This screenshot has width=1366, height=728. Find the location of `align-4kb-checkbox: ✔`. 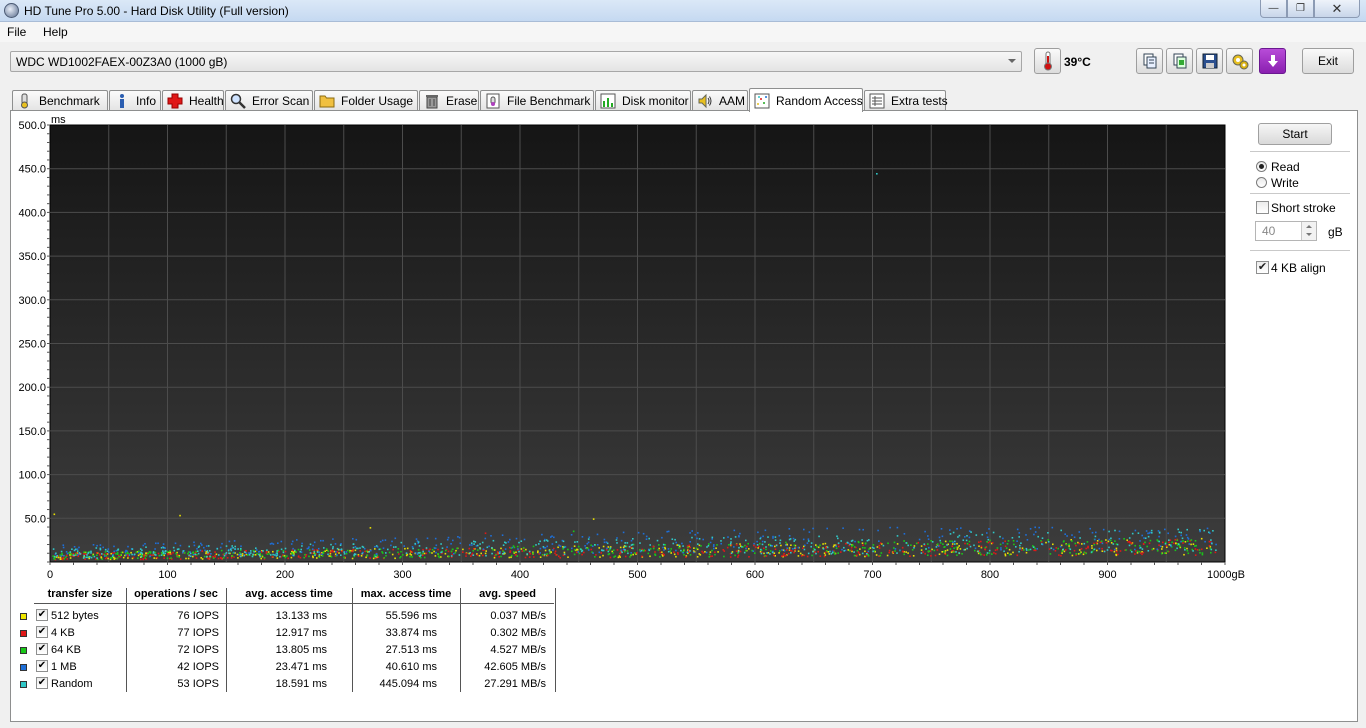

align-4kb-checkbox: ✔ is located at coordinates (1262, 267).